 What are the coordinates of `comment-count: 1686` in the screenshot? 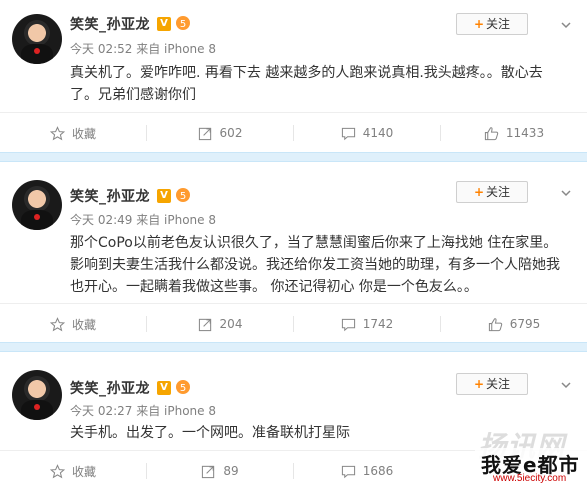 It's located at (378, 471).